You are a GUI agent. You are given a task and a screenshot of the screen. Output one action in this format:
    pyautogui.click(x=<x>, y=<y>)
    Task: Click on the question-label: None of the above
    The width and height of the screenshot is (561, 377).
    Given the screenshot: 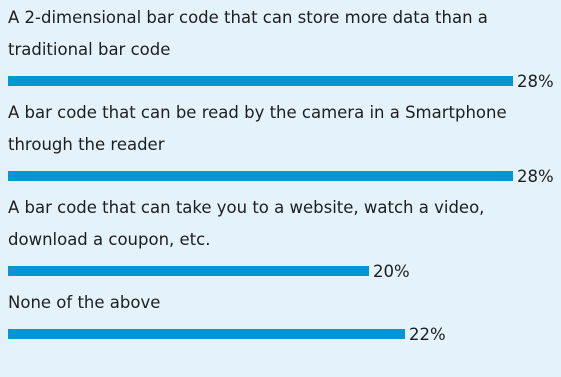 What is the action you would take?
    pyautogui.click(x=84, y=302)
    